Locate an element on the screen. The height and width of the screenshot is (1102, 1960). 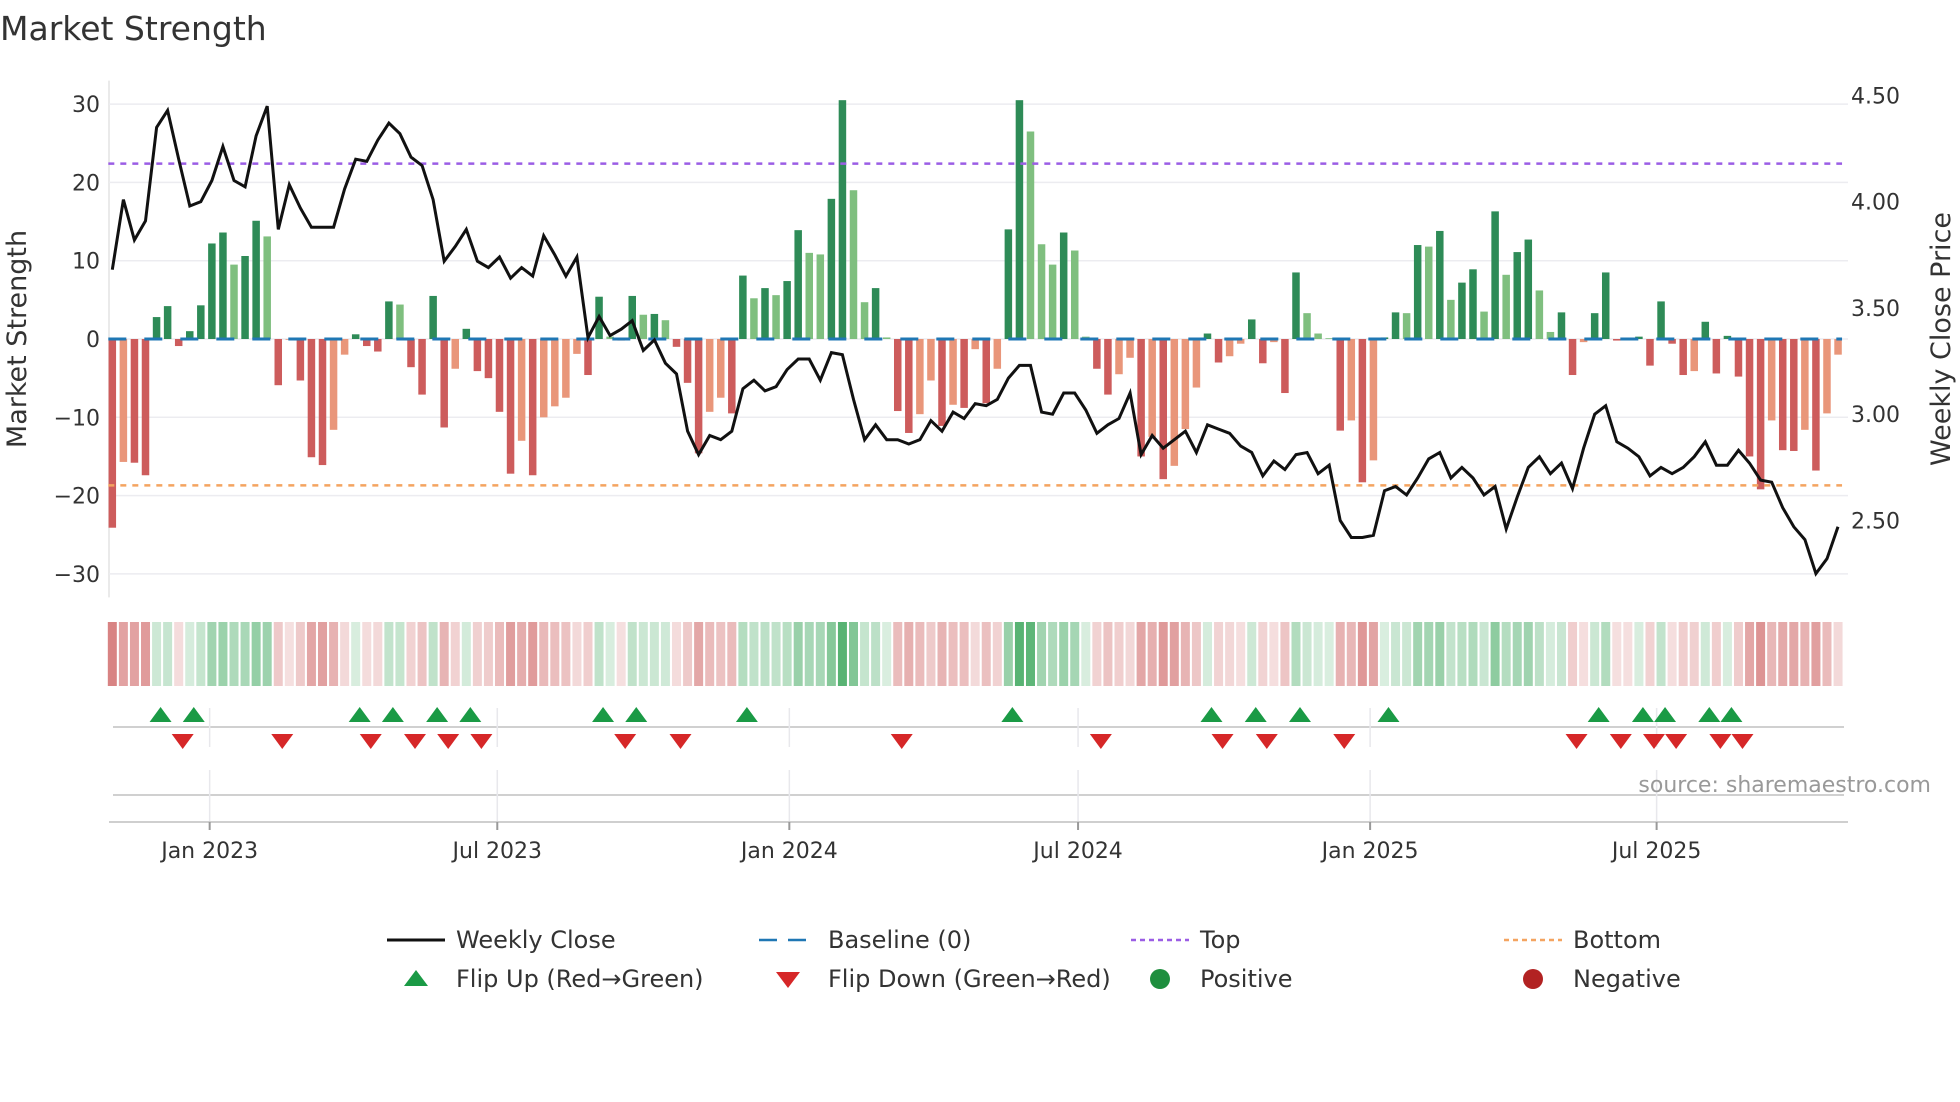
triangle-down-icon is located at coordinates (788, 980).